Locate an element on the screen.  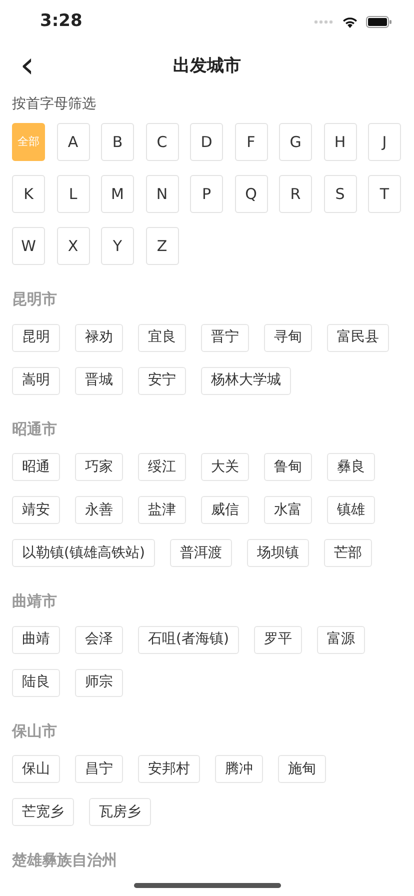
city-chip: 腾冲 is located at coordinates (239, 769).